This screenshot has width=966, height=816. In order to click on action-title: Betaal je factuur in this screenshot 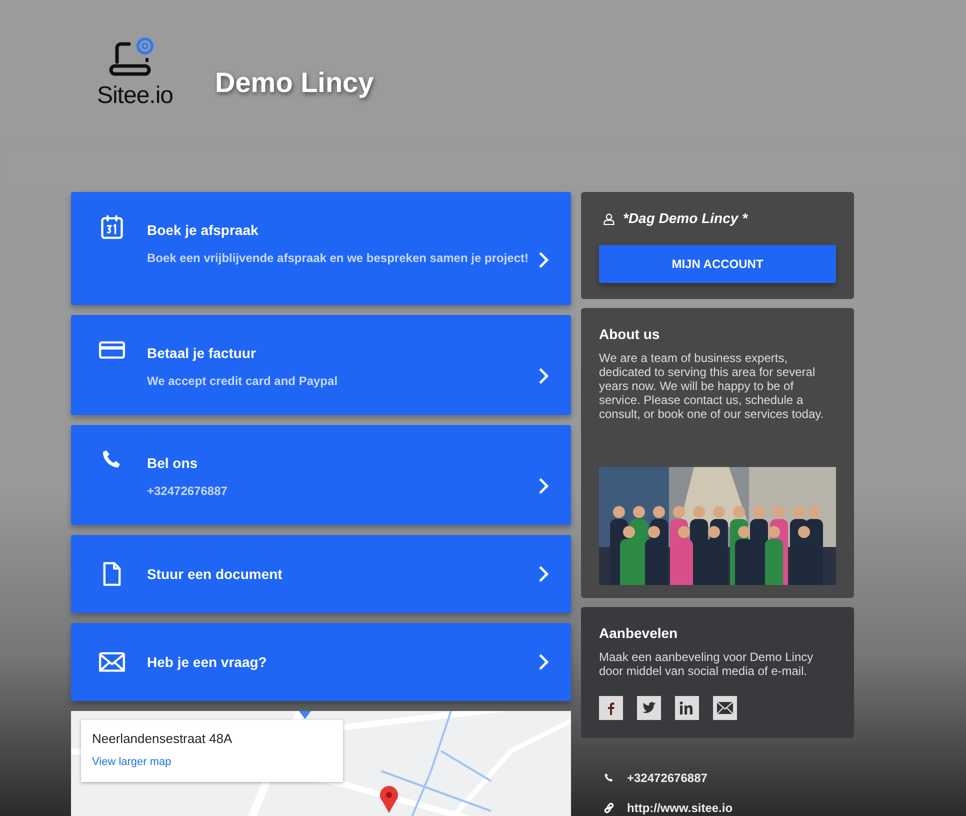, I will do `click(202, 353)`.